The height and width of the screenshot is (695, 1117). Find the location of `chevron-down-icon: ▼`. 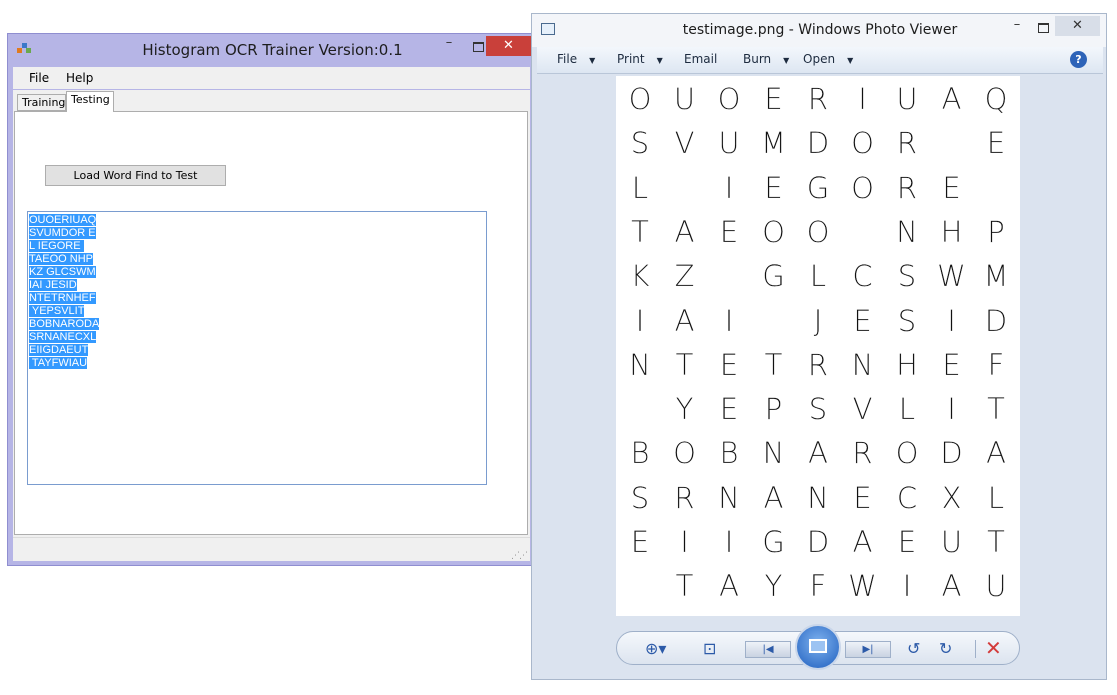

chevron-down-icon: ▼ is located at coordinates (786, 60).